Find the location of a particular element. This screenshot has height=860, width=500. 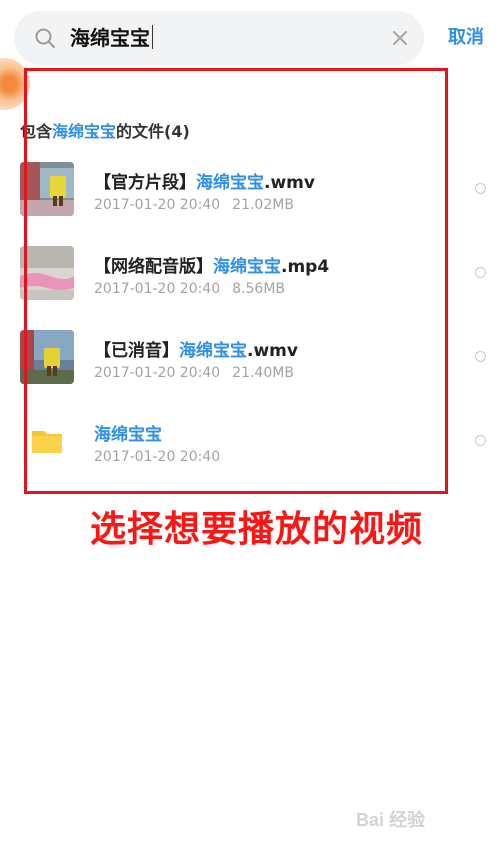

search-query: 海绵宝宝 is located at coordinates (110, 38).